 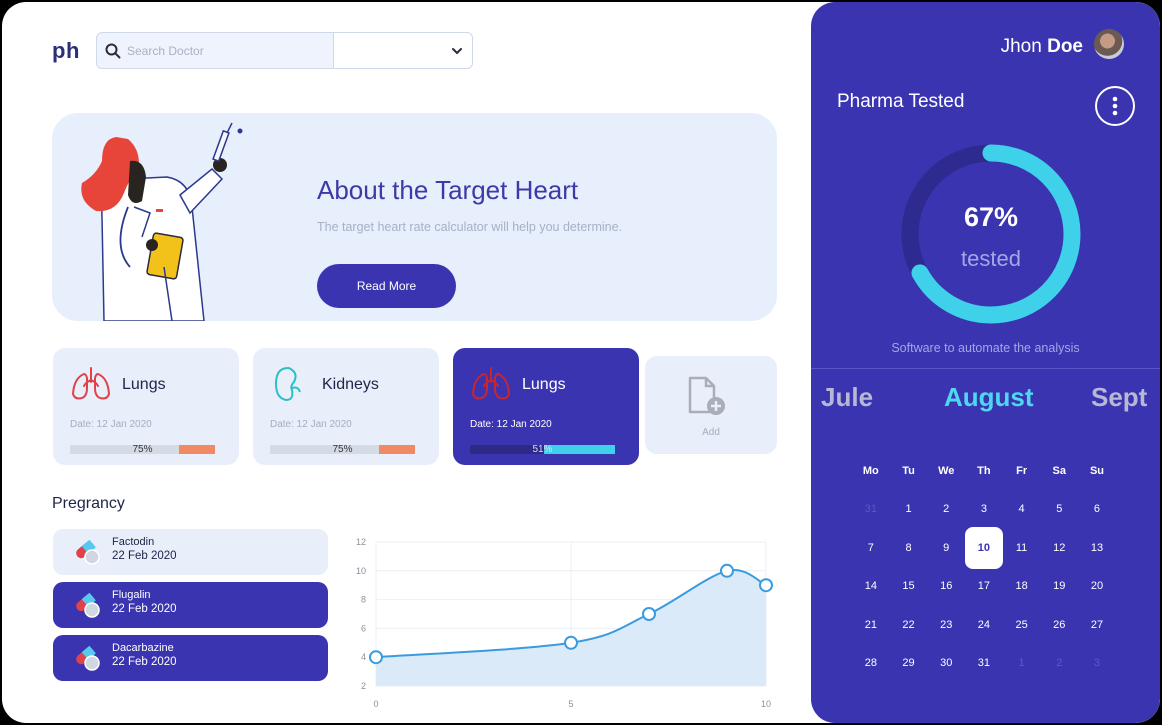 I want to click on y-tick-label: 2, so click(x=363, y=686).